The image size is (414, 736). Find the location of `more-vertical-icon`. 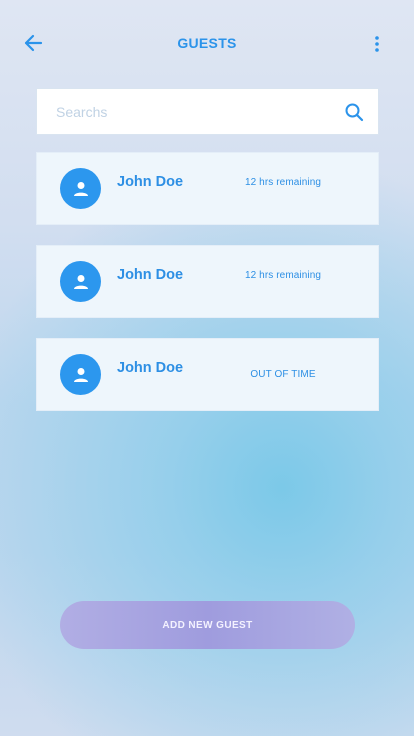

more-vertical-icon is located at coordinates (377, 44).